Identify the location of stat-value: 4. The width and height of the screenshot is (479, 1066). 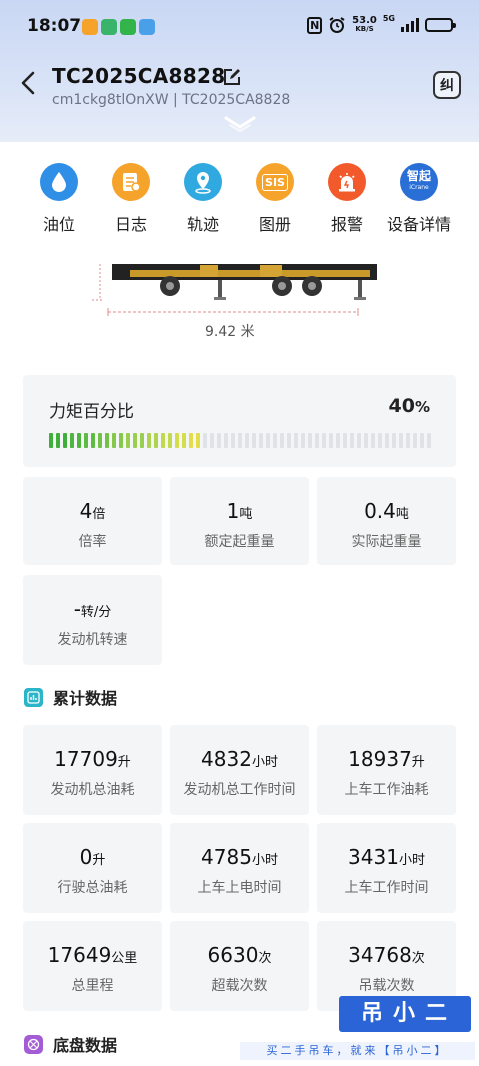
(86, 511).